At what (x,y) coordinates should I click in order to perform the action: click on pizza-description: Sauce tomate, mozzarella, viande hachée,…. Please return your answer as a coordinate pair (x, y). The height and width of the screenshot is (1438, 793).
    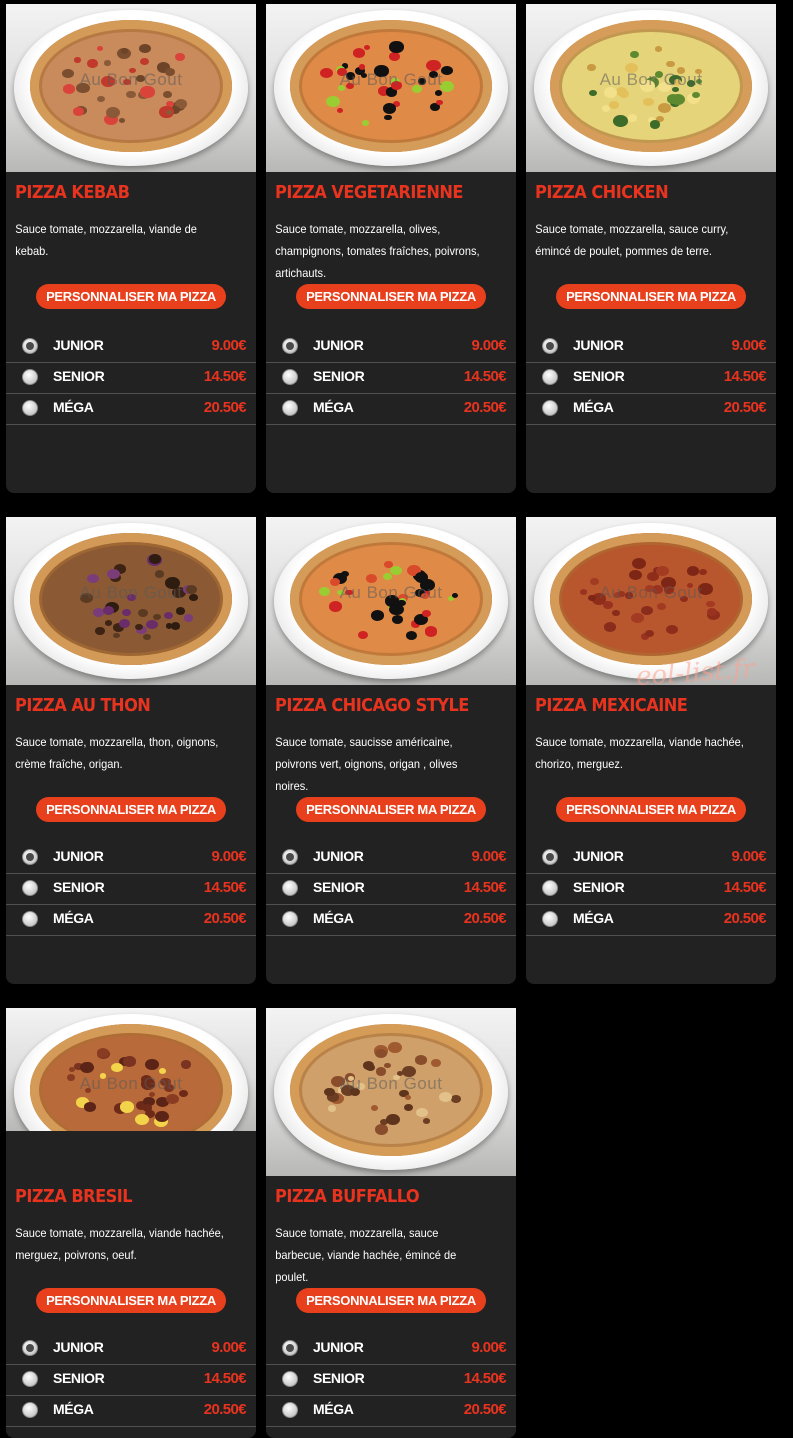
    Looking at the image, I should click on (119, 1244).